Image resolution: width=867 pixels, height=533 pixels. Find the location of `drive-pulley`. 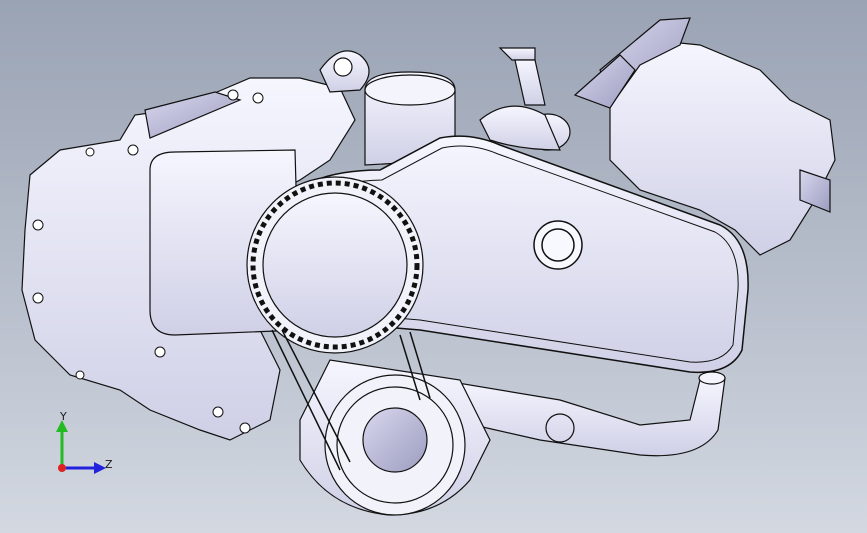

drive-pulley is located at coordinates (335, 265).